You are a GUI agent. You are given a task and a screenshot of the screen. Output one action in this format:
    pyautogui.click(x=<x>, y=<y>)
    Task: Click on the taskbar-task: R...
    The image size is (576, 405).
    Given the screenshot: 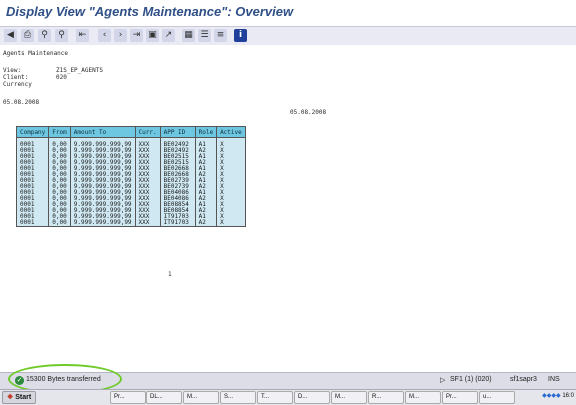 What is the action you would take?
    pyautogui.click(x=386, y=397)
    